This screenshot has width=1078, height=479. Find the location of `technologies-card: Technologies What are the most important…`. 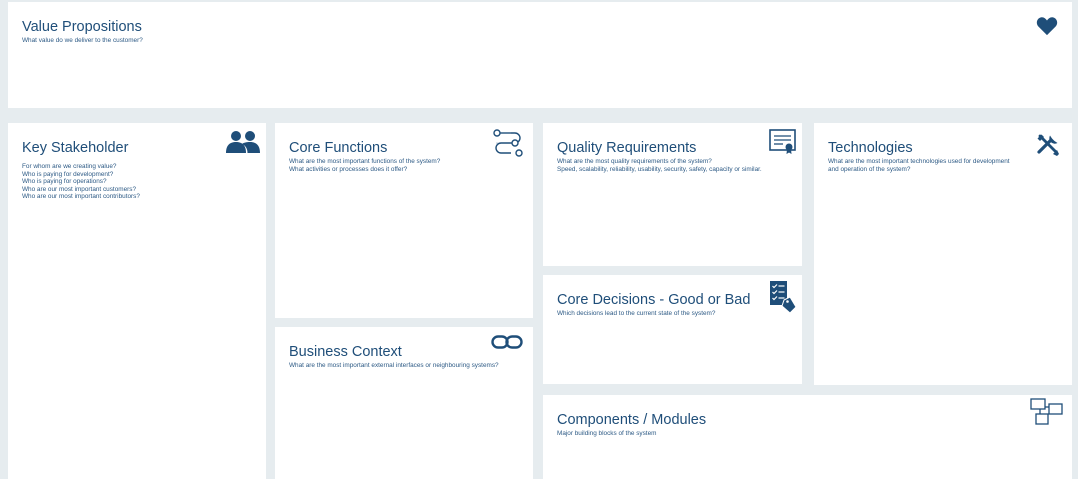

technologies-card: Technologies What are the most important… is located at coordinates (943, 254).